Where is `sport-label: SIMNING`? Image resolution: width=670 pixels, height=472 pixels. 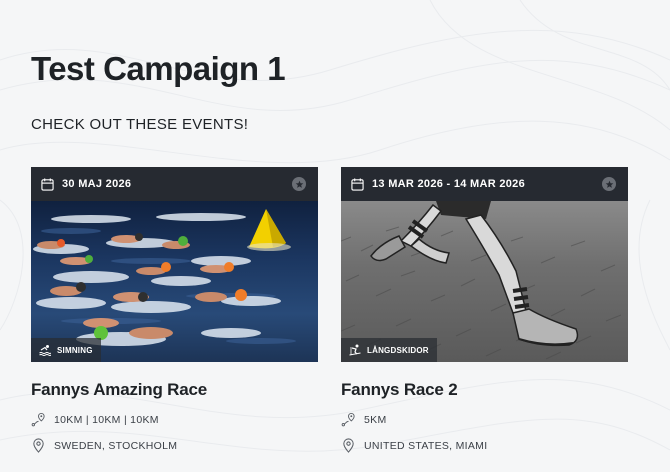
sport-label: SIMNING is located at coordinates (75, 350).